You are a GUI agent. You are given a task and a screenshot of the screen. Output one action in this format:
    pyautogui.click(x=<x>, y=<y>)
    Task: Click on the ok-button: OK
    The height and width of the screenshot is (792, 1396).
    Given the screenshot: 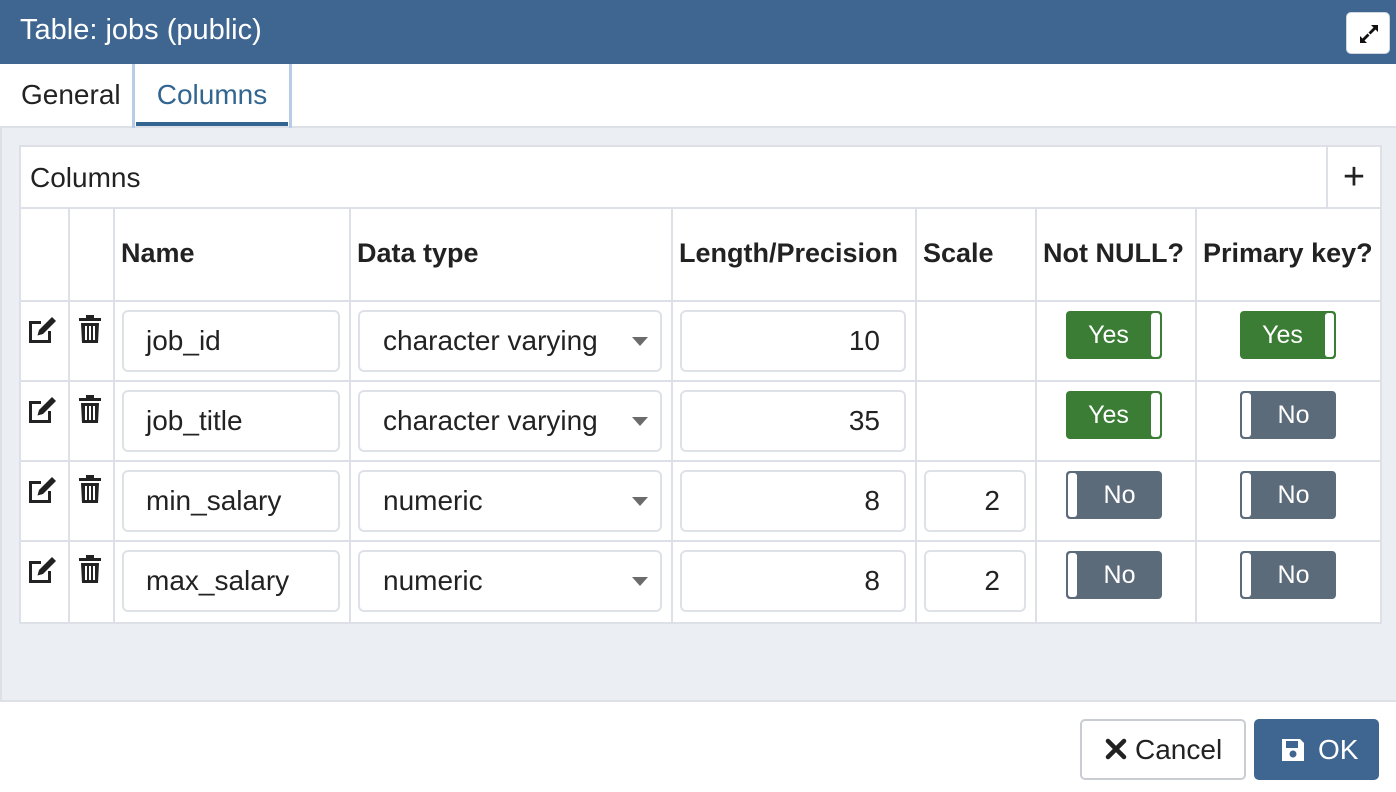 What is the action you would take?
    pyautogui.click(x=1316, y=749)
    